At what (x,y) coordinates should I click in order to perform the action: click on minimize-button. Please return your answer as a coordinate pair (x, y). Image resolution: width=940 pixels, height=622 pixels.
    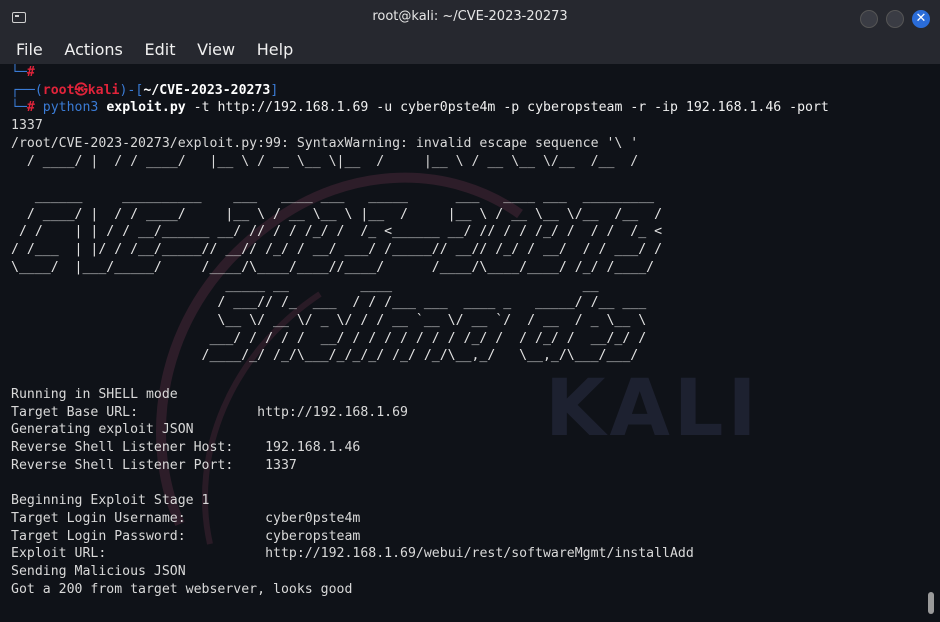
    Looking at the image, I should click on (869, 19).